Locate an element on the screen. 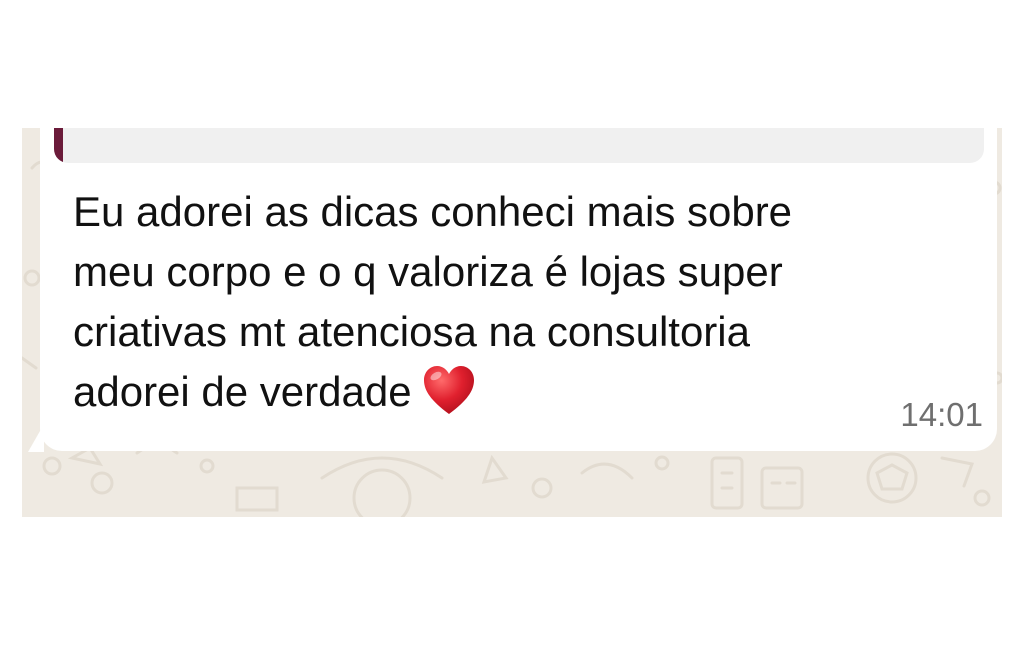 The height and width of the screenshot is (645, 1024). quoted-message-preview is located at coordinates (519, 145).